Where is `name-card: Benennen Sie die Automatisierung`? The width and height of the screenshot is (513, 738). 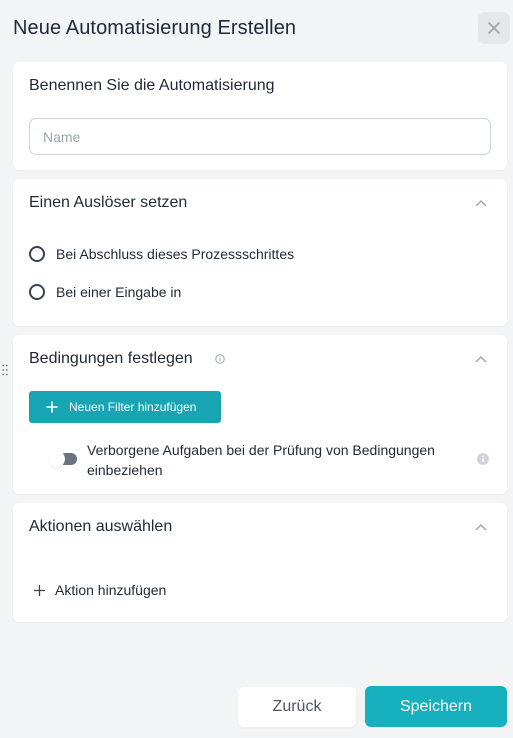
name-card: Benennen Sie die Automatisierung is located at coordinates (260, 116).